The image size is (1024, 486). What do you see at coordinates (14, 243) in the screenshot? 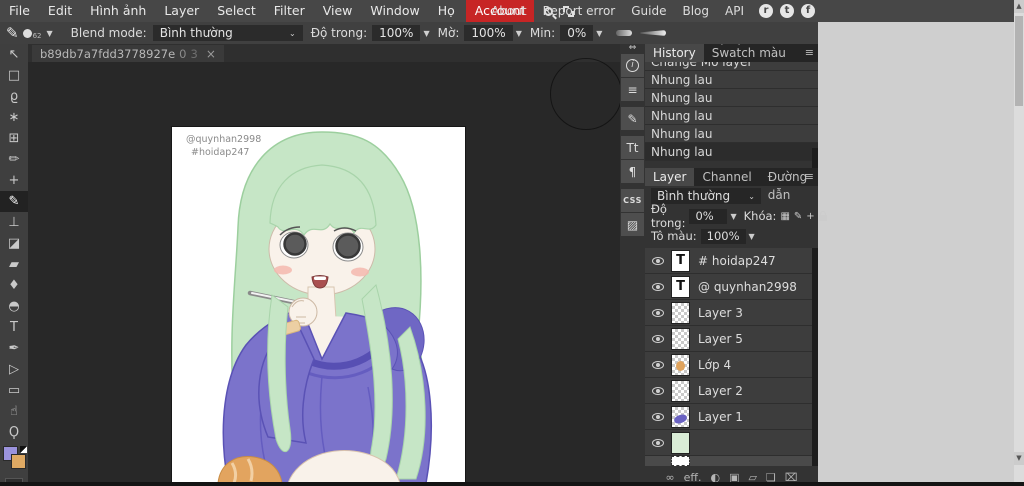
I see `eraser-tool: ◪` at bounding box center [14, 243].